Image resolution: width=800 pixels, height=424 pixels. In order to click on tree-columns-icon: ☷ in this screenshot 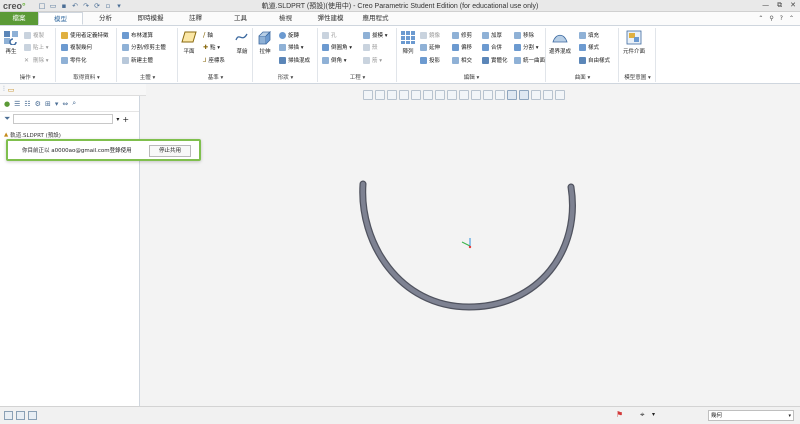, I will do `click(27, 104)`.